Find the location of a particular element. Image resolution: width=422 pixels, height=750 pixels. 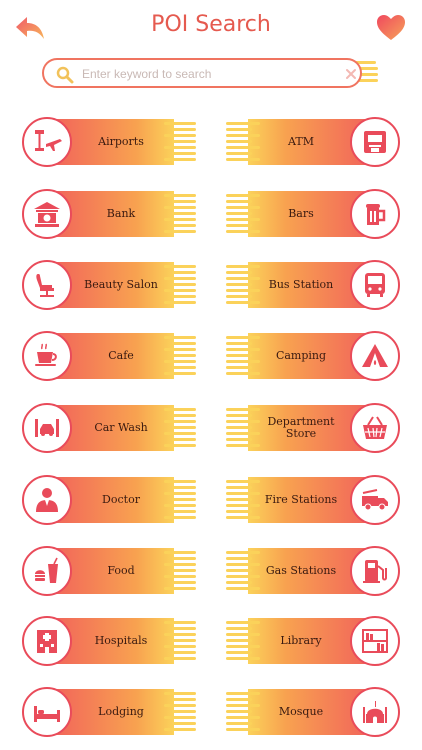

poi-category-camping-button: Camping is located at coordinates (312, 356).